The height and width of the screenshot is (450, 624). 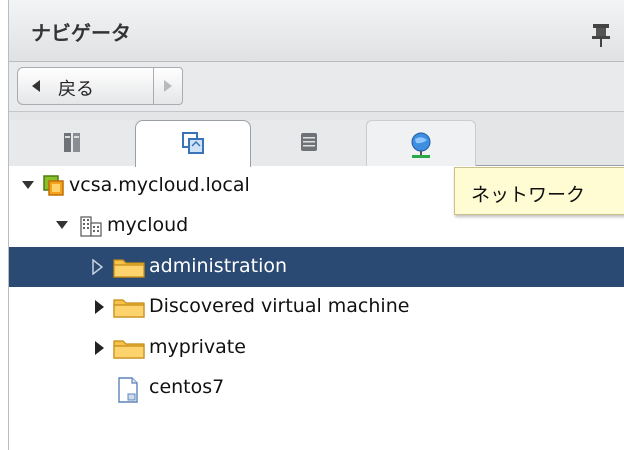 I want to click on tab-storage, so click(x=308, y=143).